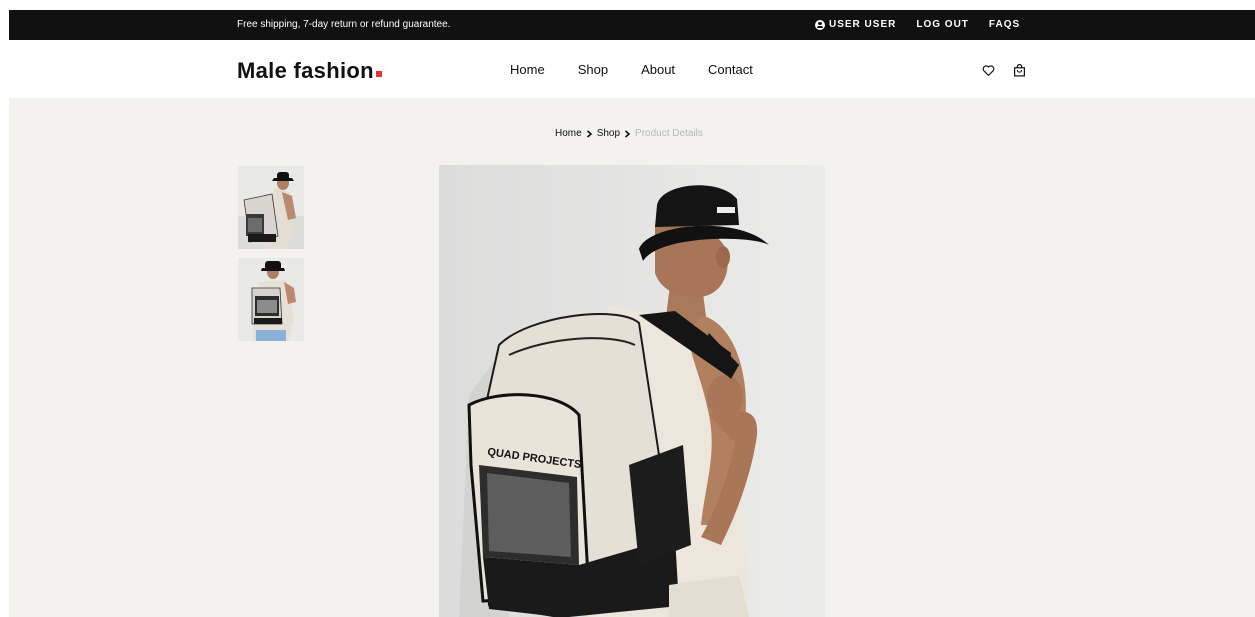 Image resolution: width=1255 pixels, height=617 pixels. I want to click on breadcrumb: Home Shop Product Details, so click(629, 133).